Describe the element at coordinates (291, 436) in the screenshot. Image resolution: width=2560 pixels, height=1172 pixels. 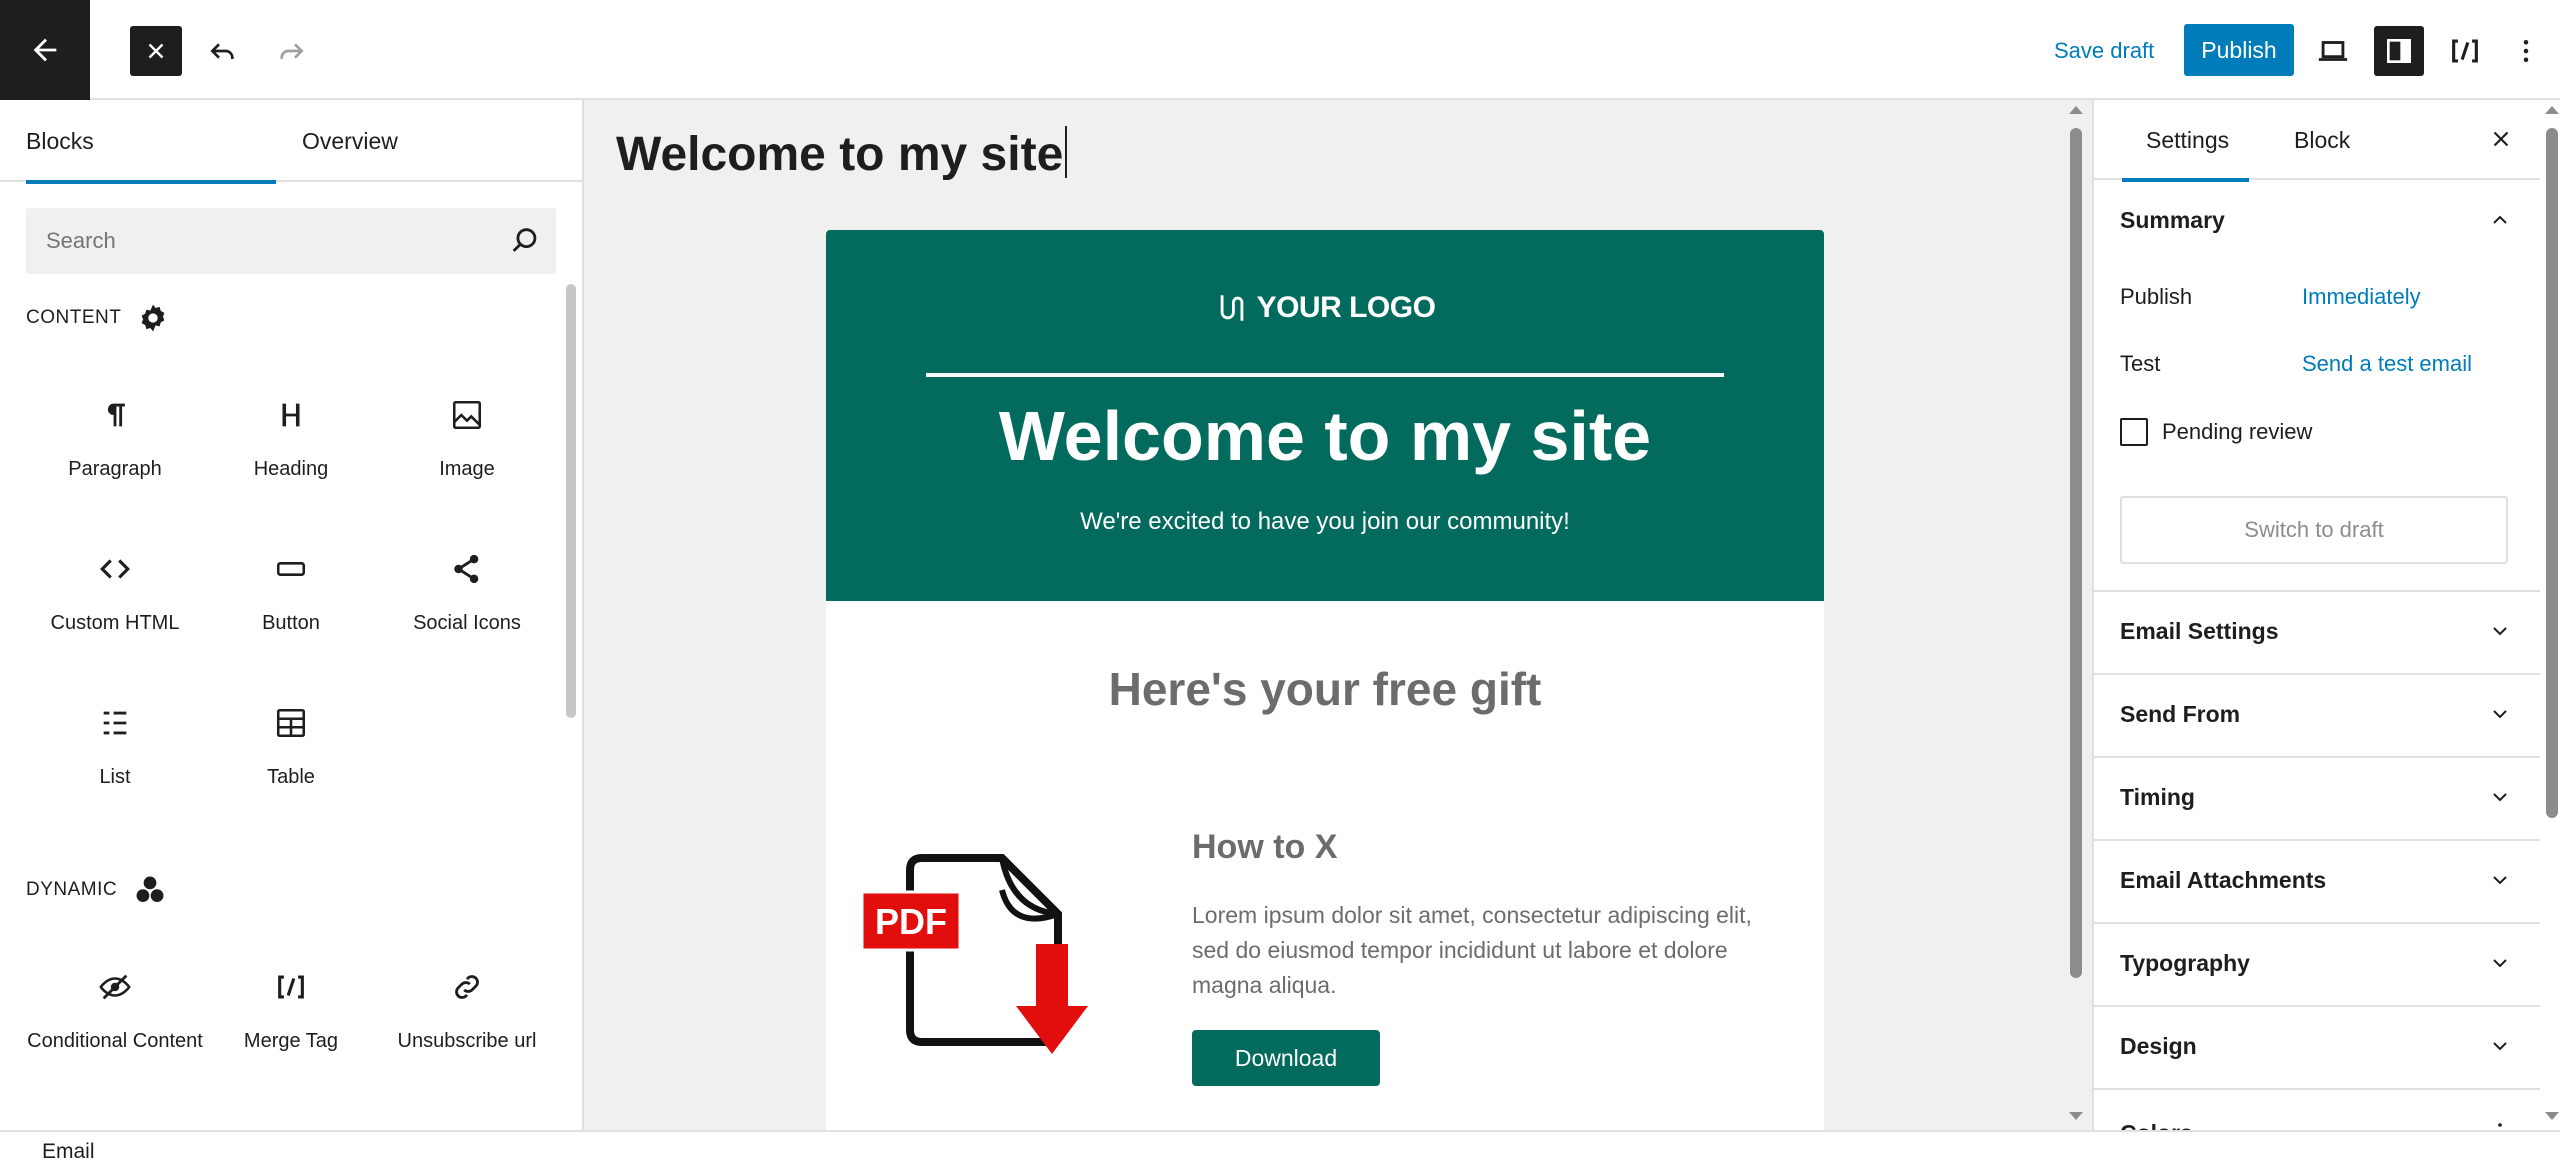
I see `block-heading: Heading` at that location.